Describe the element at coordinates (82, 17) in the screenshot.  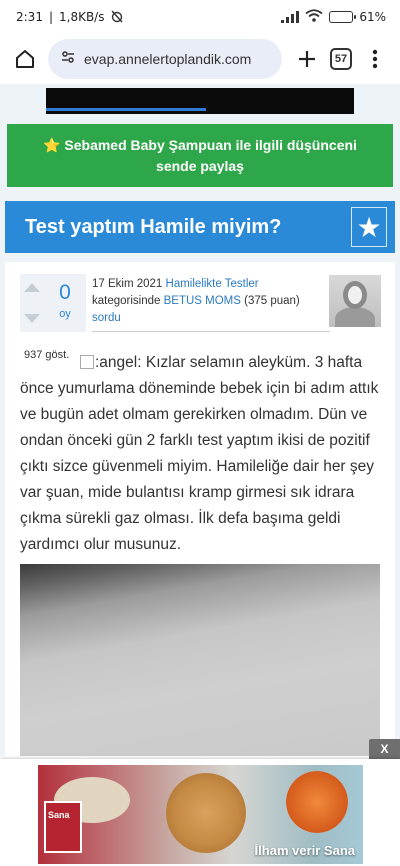
I see `network-speed: 1,8KB/s` at that location.